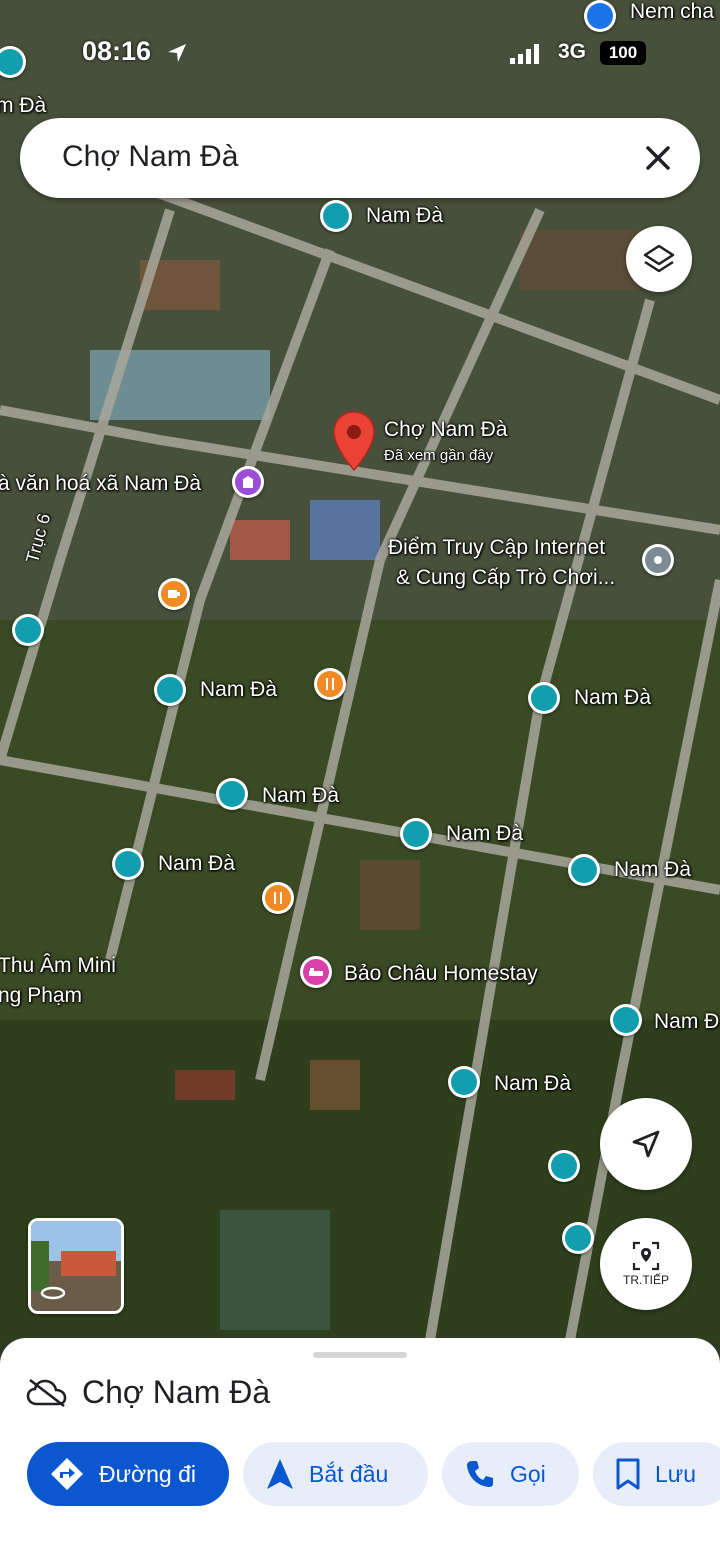 This screenshot has height=1564, width=720. What do you see at coordinates (439, 455) in the screenshot?
I see `selected-place-subtitle: Đã xem gần đây` at bounding box center [439, 455].